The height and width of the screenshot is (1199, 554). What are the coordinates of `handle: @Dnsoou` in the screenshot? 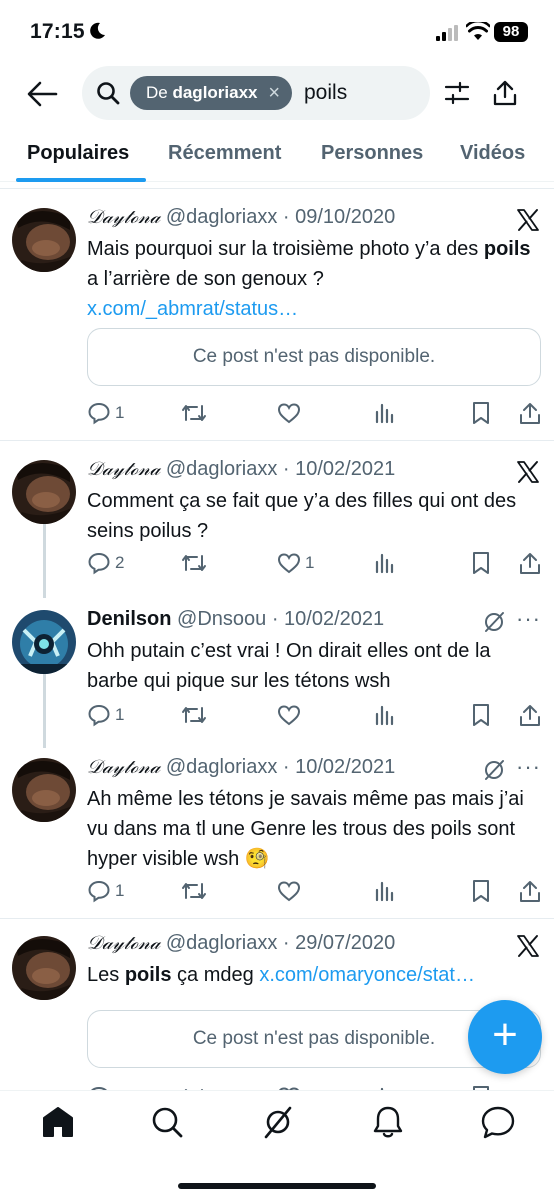 It's located at (221, 619).